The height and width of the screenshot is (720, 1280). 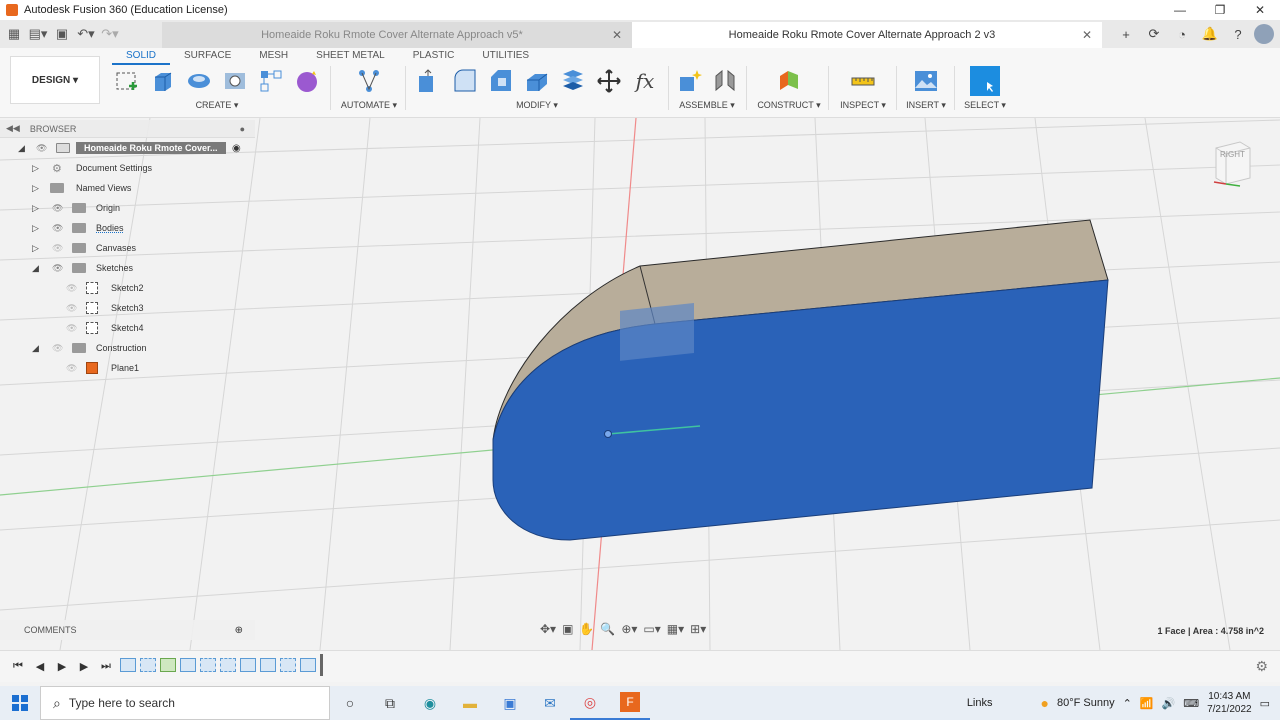 I want to click on zoom-icon: 🔍, so click(x=607, y=629).